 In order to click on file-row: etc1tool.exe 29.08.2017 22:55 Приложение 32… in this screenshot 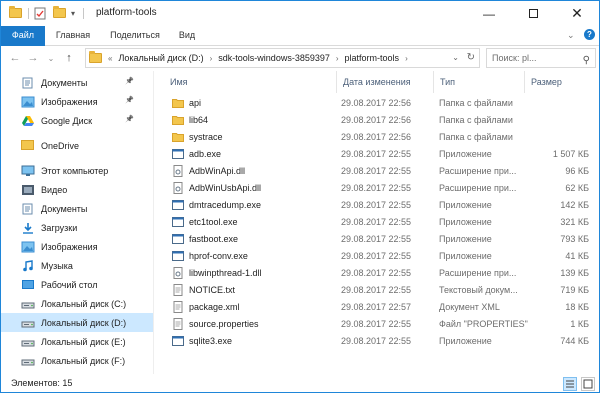, I will do `click(376, 222)`.